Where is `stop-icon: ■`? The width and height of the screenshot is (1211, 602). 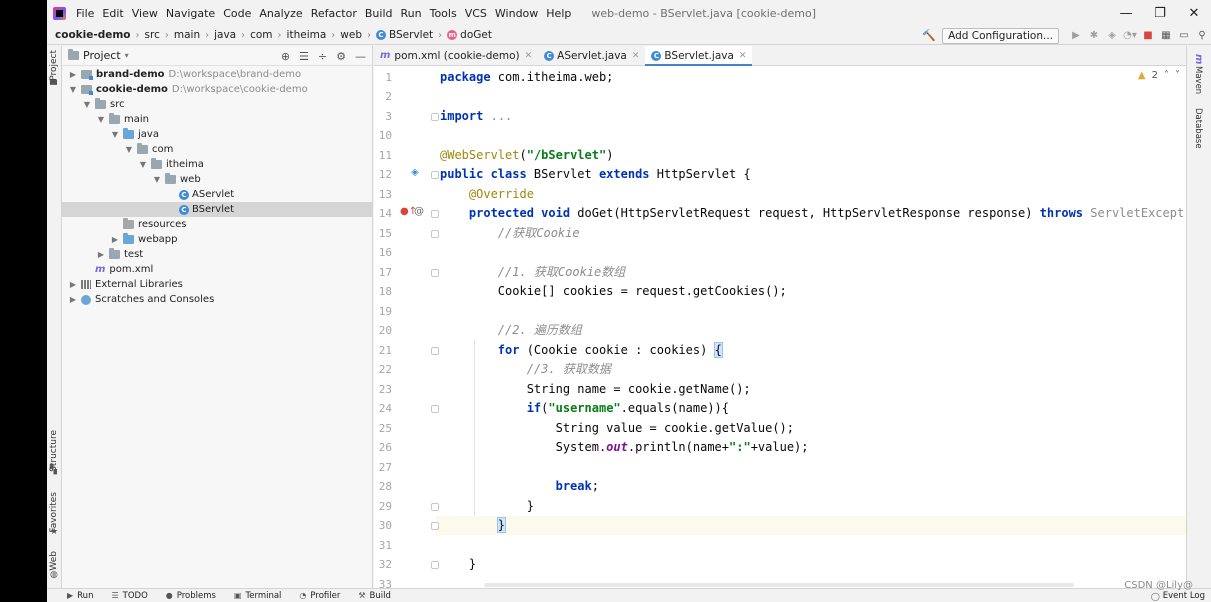 stop-icon: ■ is located at coordinates (1148, 36).